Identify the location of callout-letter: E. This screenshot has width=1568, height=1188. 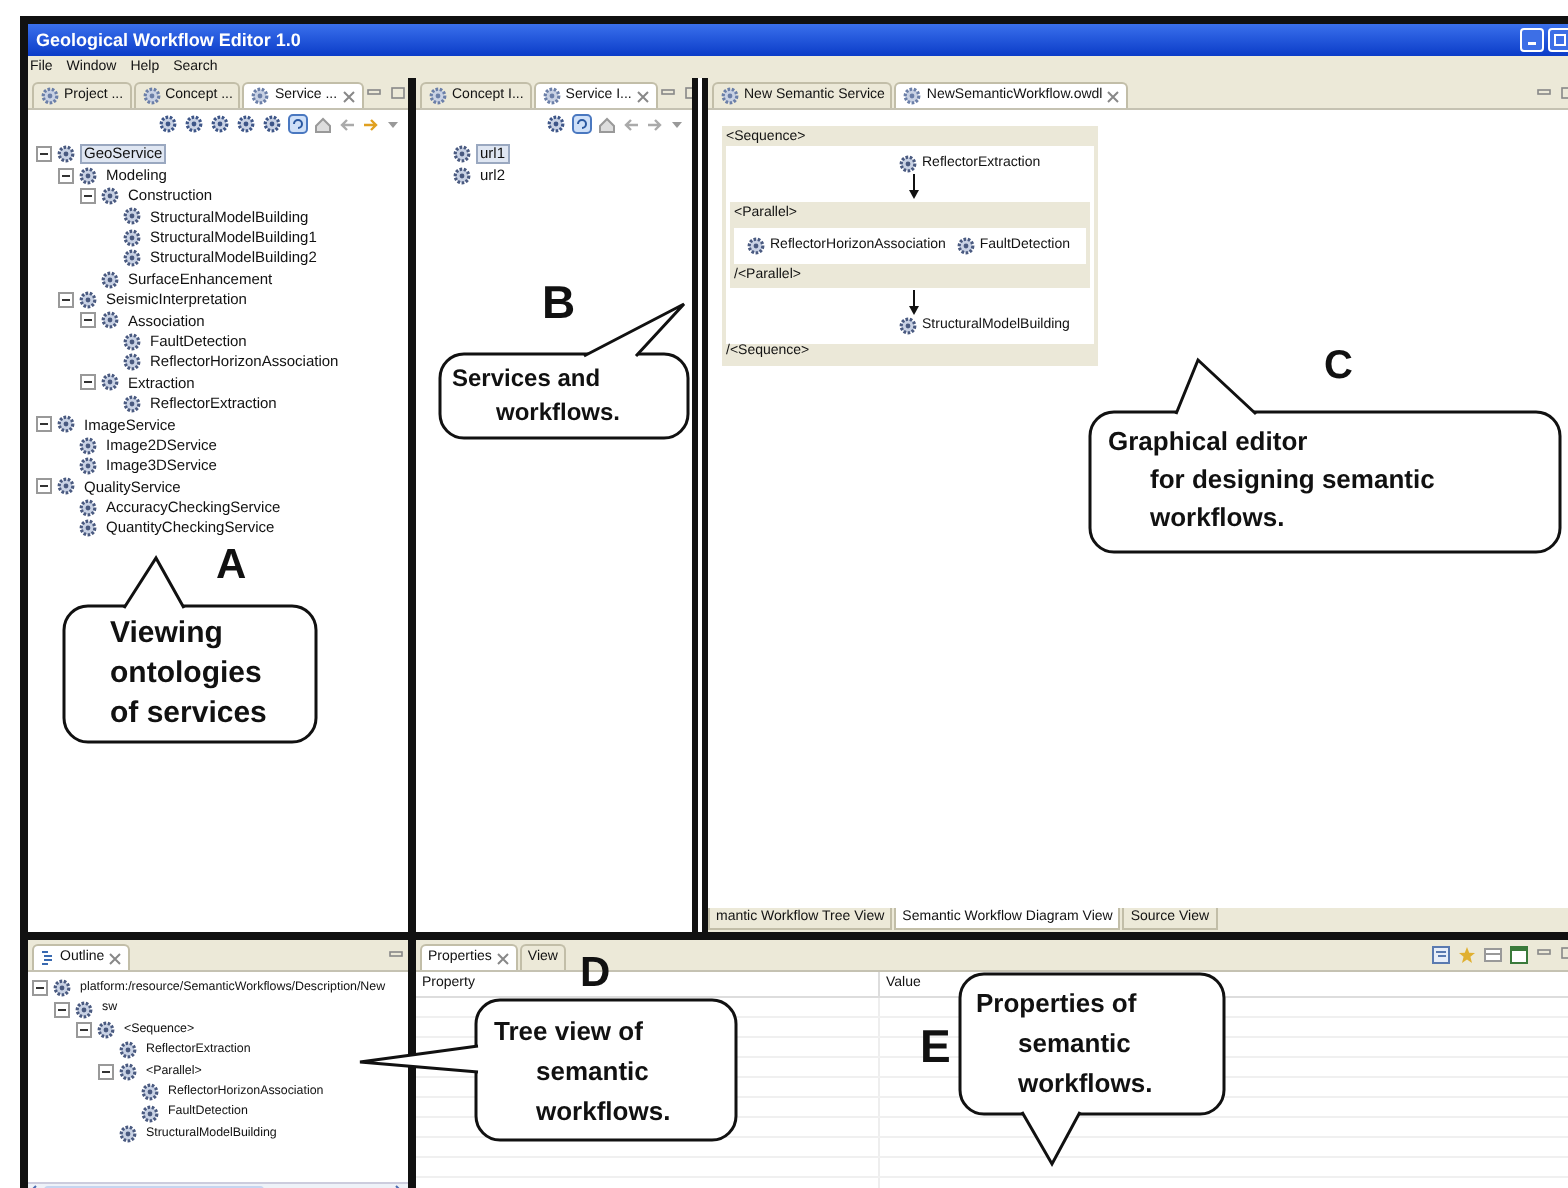
(935, 1047).